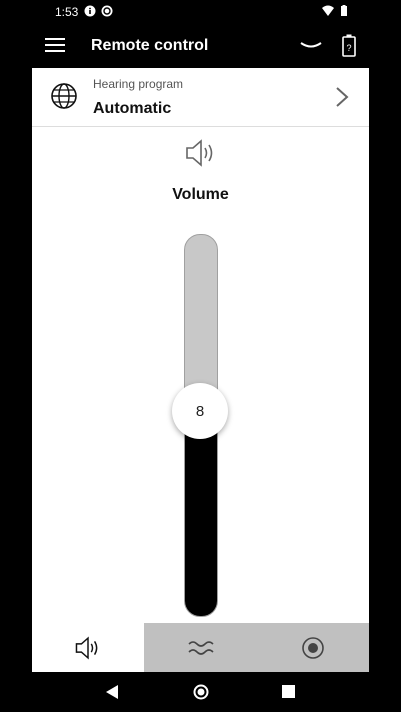 Image resolution: width=401 pixels, height=712 pixels. Describe the element at coordinates (342, 97) in the screenshot. I see `chevron-right-icon` at that location.